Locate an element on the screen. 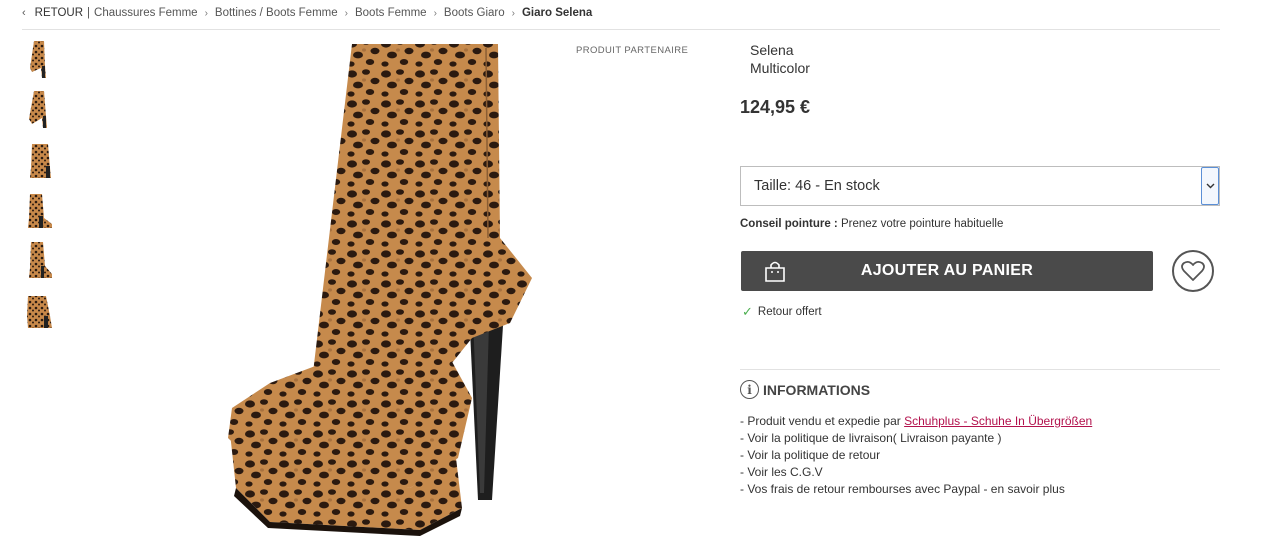 Image resolution: width=1273 pixels, height=559 pixels. add-to-cart-label: AJOUTER AU PANIER is located at coordinates (947, 270).